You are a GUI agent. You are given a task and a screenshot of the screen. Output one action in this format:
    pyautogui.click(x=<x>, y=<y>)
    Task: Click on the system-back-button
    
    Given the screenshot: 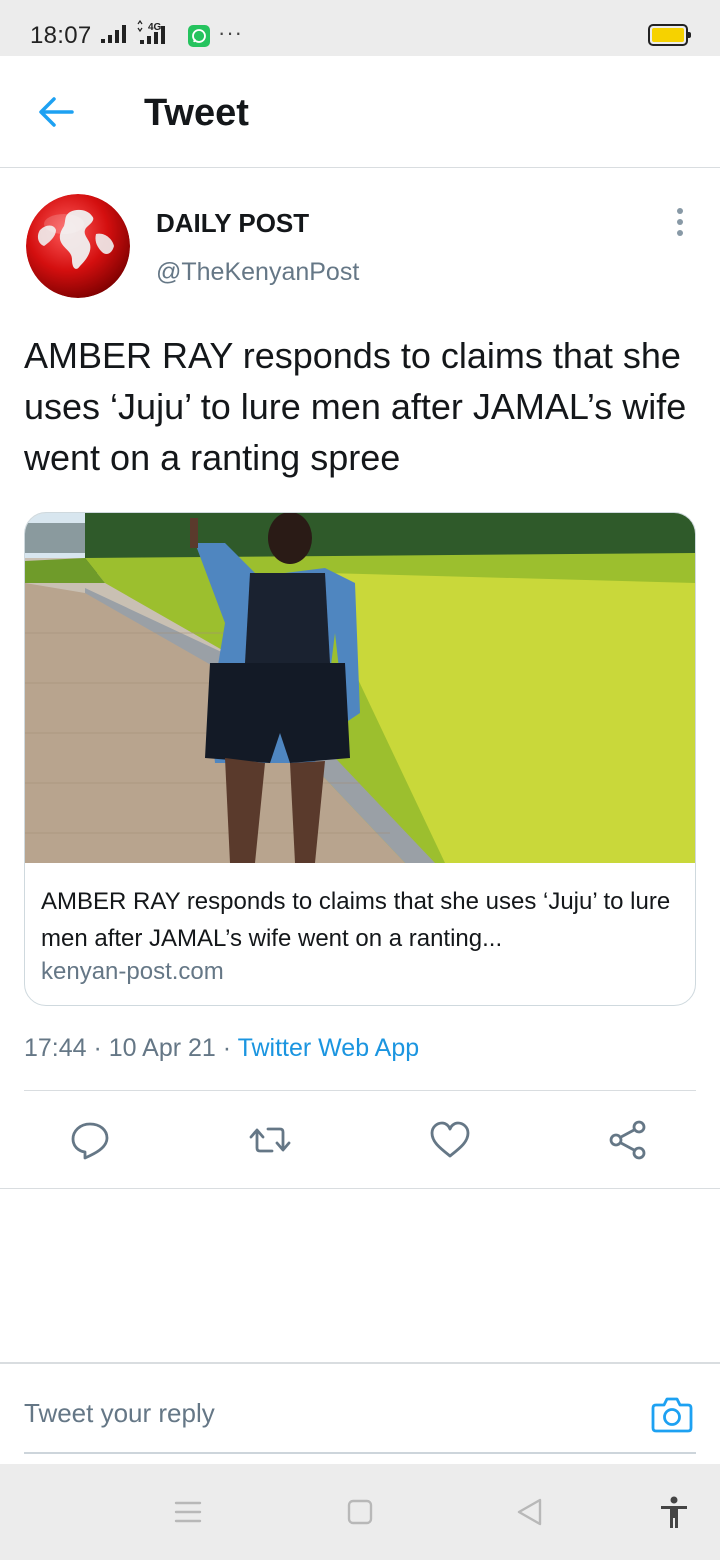 What is the action you would take?
    pyautogui.click(x=530, y=1512)
    